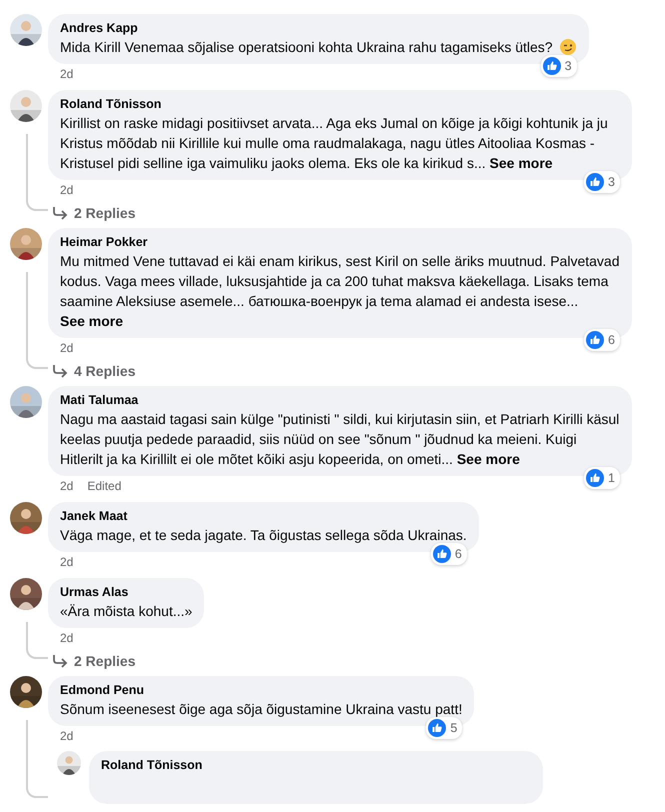 The height and width of the screenshot is (812, 665). What do you see at coordinates (340, 439) in the screenshot?
I see `comment-text: Nagu ma aastaid tagasi sain külge "putinisti " sildi, kui kirjutasin siin, et Patriarh Kirilli käsul keelas puutja pedede paraadid, siis nüüd on see "sõnum " jõudnud ka meieni. Kuigi Hitlerilt ja ka Kirillilt ei ole mõtet kõiki asju kopeerida, on ometi... See more` at bounding box center [340, 439].